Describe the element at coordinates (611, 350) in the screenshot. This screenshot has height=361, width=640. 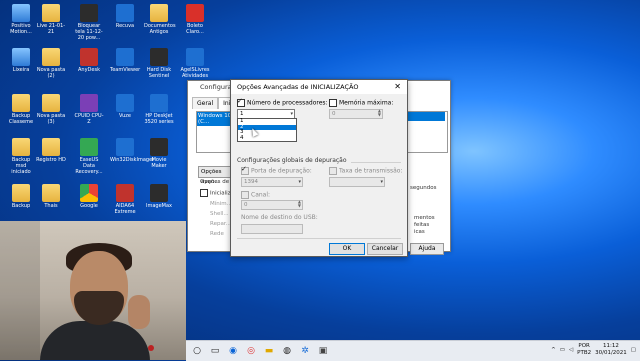
I see `clock: 11:12 30/01/2021` at that location.